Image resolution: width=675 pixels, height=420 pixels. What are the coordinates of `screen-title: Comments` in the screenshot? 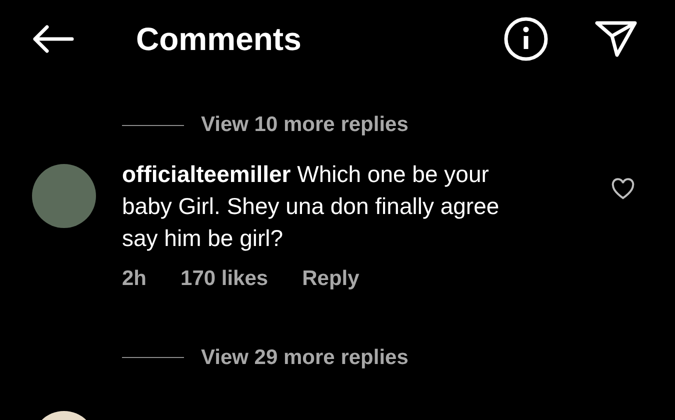 It's located at (219, 39).